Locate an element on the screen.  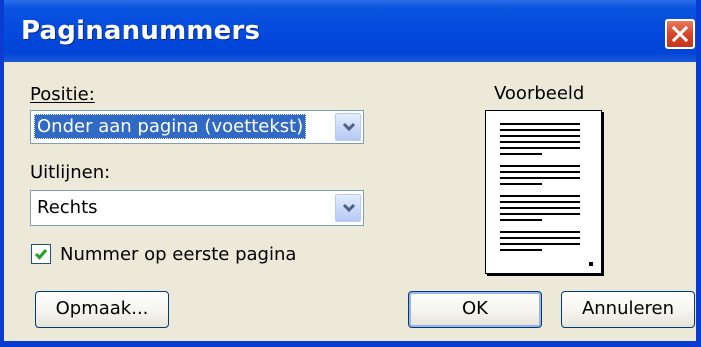
alignment-select: Rechts is located at coordinates (197, 208).